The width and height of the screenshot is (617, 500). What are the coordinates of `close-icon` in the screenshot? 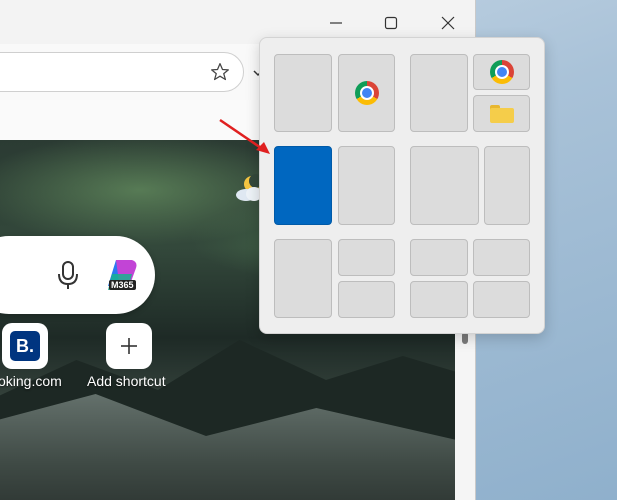 It's located at (448, 23).